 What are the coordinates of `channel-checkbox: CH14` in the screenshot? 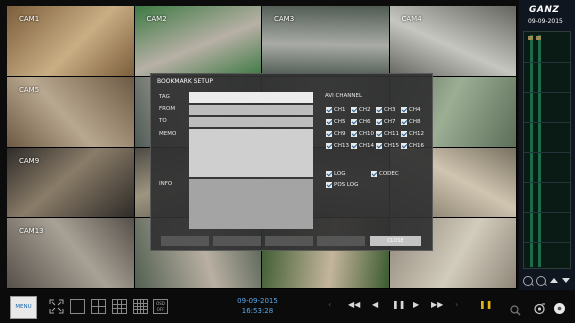 It's located at (362, 146).